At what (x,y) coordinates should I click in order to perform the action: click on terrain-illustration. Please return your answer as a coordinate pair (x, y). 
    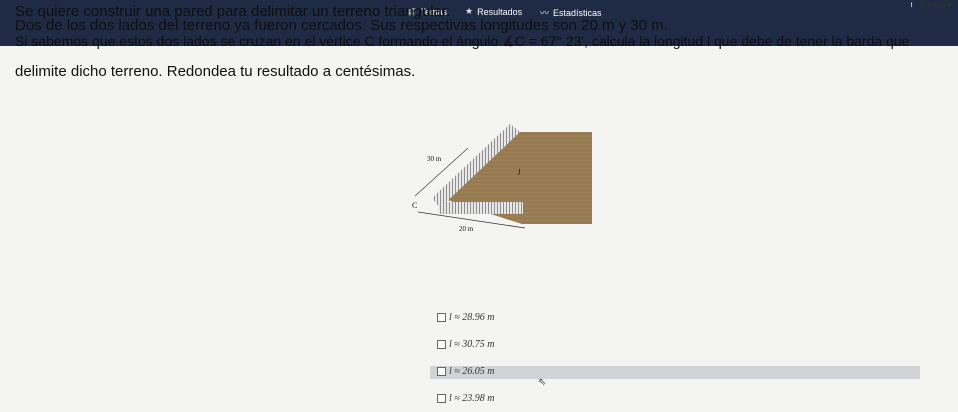
    Looking at the image, I should click on (503, 176).